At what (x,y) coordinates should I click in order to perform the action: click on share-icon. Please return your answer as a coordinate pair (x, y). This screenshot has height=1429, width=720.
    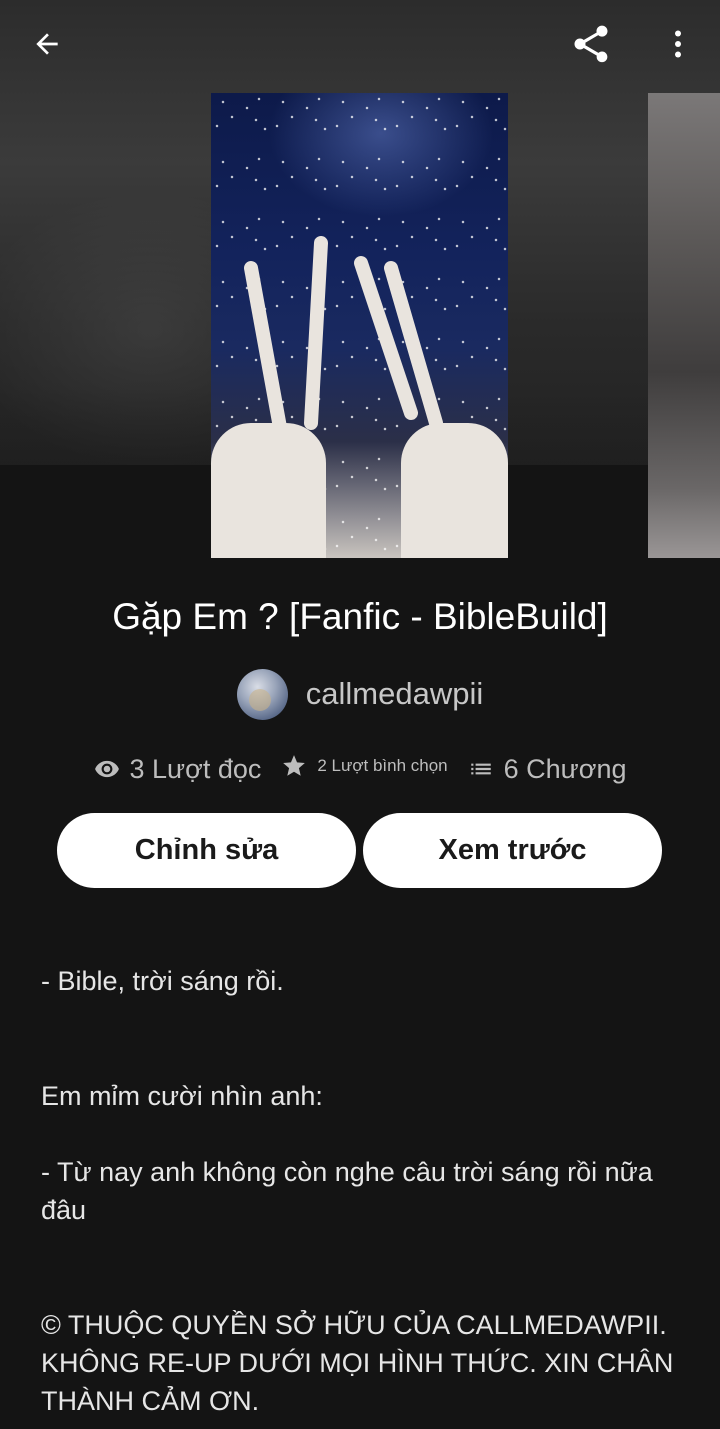
    Looking at the image, I should click on (591, 44).